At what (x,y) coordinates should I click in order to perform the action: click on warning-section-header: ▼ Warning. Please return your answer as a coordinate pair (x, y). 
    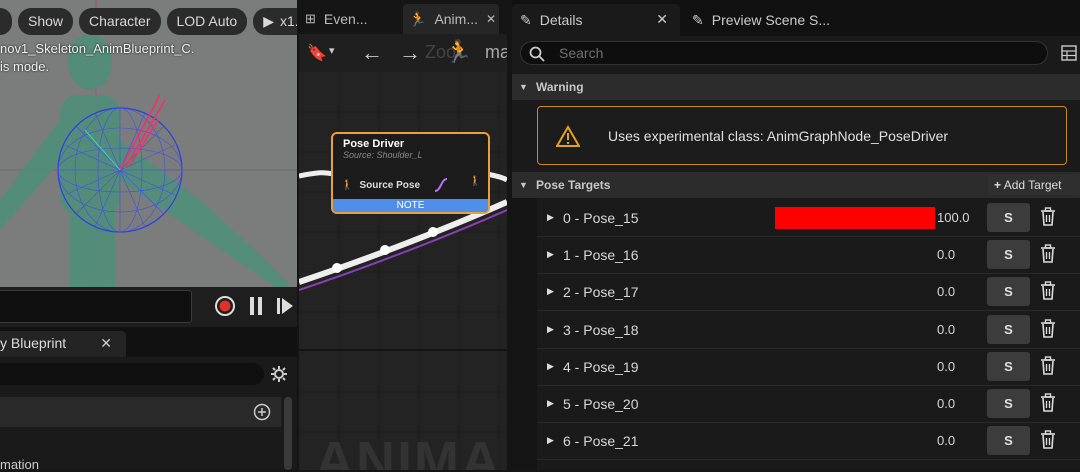
    Looking at the image, I should click on (796, 87).